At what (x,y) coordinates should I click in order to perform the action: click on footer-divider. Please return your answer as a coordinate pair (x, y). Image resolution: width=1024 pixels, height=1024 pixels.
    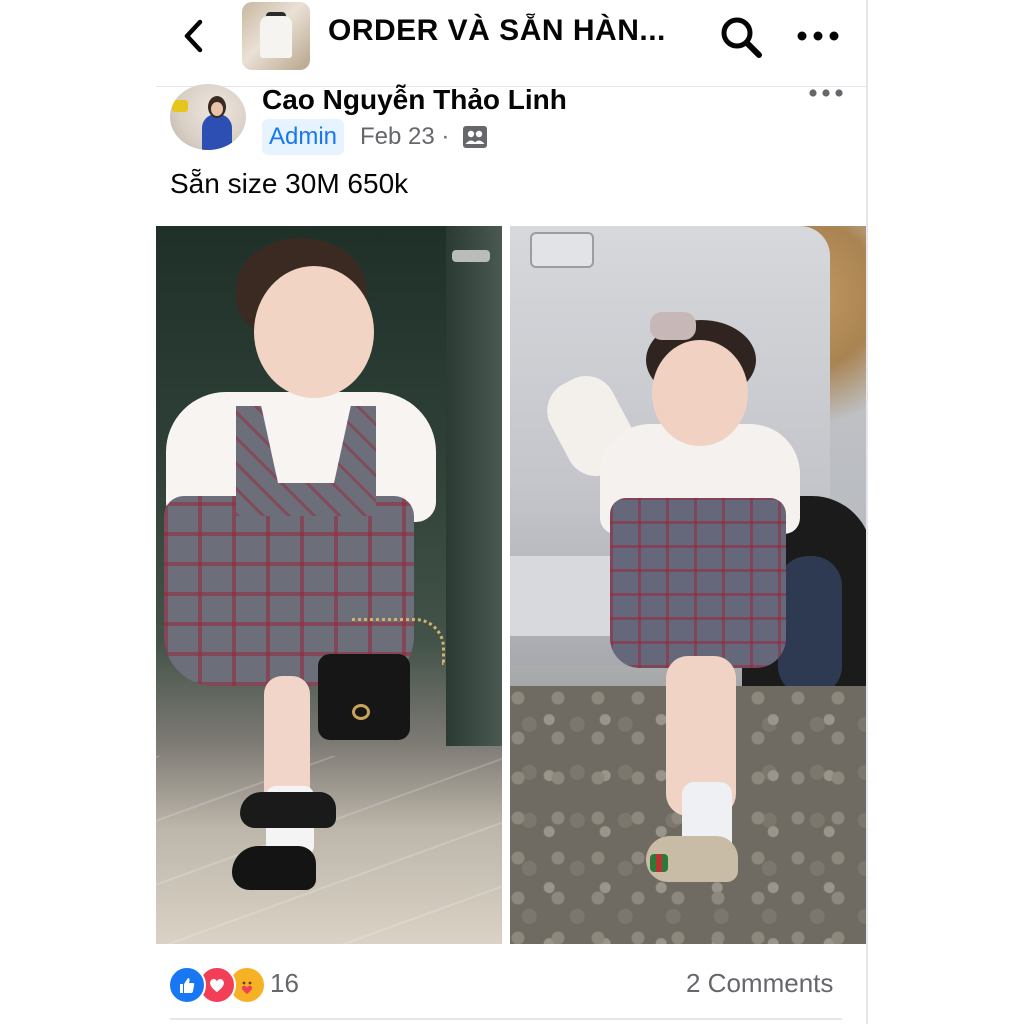
    Looking at the image, I should click on (506, 1019).